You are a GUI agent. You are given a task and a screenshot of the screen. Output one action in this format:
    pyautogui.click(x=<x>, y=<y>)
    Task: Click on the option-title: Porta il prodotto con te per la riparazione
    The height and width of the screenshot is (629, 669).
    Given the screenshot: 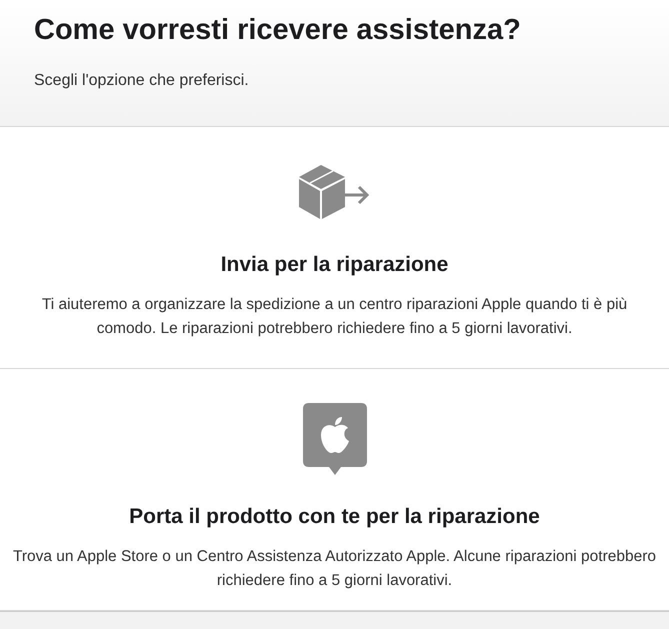 What is the action you would take?
    pyautogui.click(x=334, y=517)
    